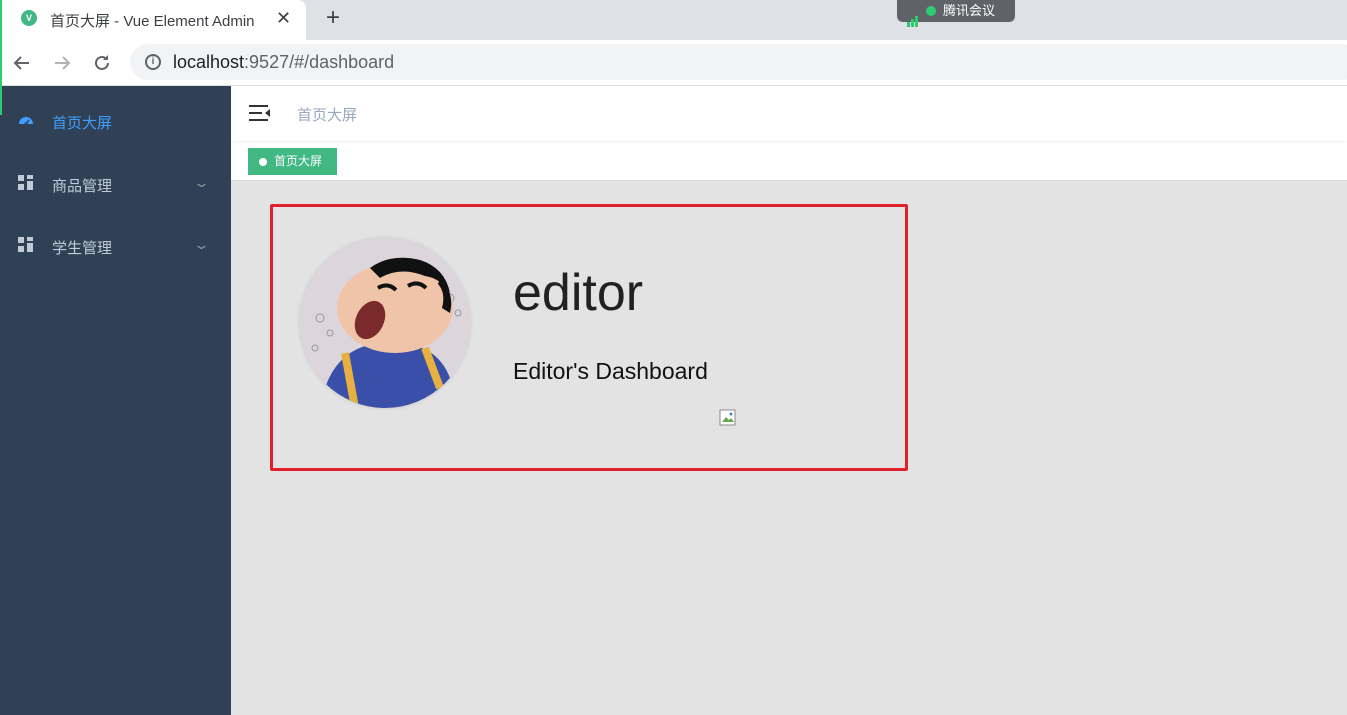 The image size is (1347, 715). I want to click on sidebar-item-dashboard: 首页大屏, so click(115, 118).